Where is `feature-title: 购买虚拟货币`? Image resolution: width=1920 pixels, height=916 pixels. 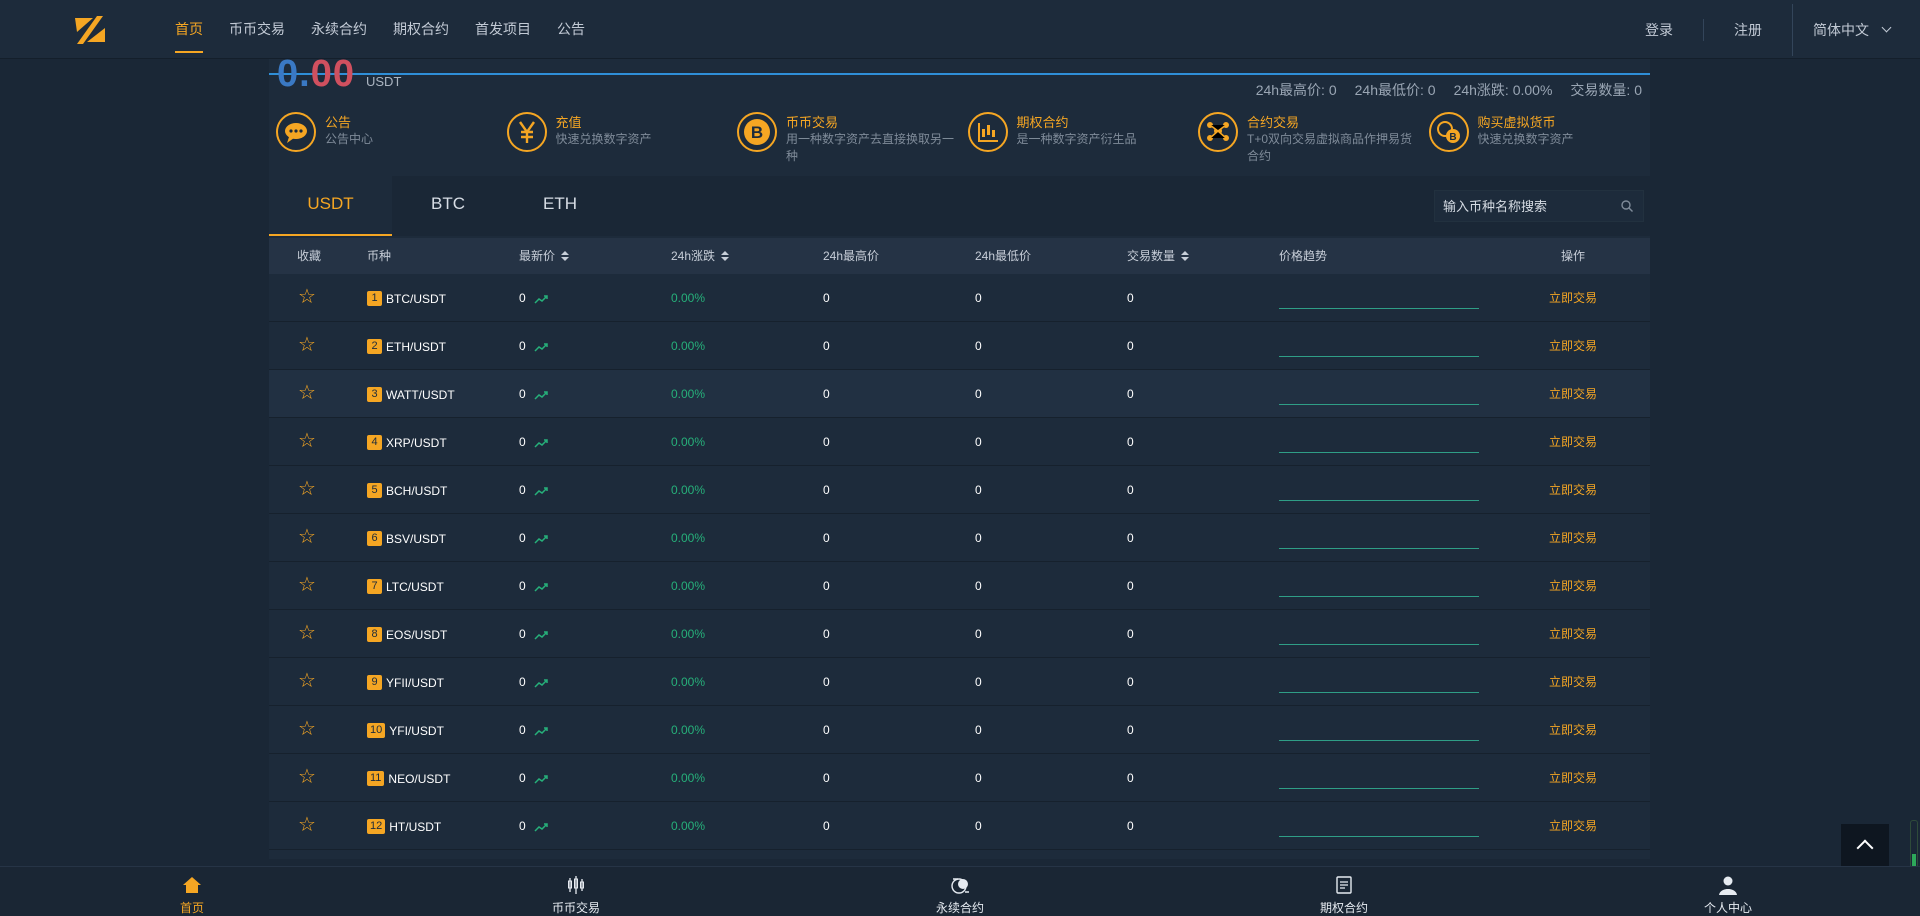
feature-title: 购买虚拟货币 is located at coordinates (1516, 122).